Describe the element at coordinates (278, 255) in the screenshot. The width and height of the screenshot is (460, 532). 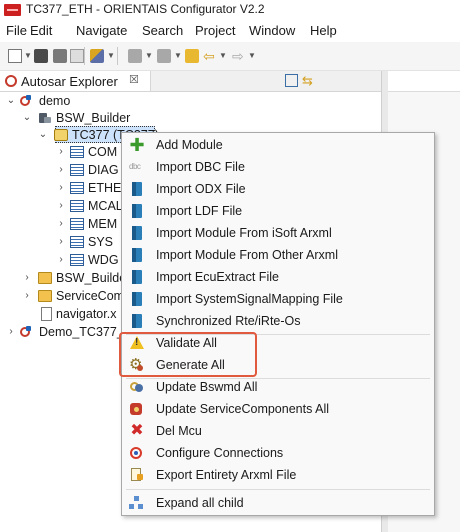
I see `menu-item-import-other-arxml: Import Module From Other Arxml` at that location.